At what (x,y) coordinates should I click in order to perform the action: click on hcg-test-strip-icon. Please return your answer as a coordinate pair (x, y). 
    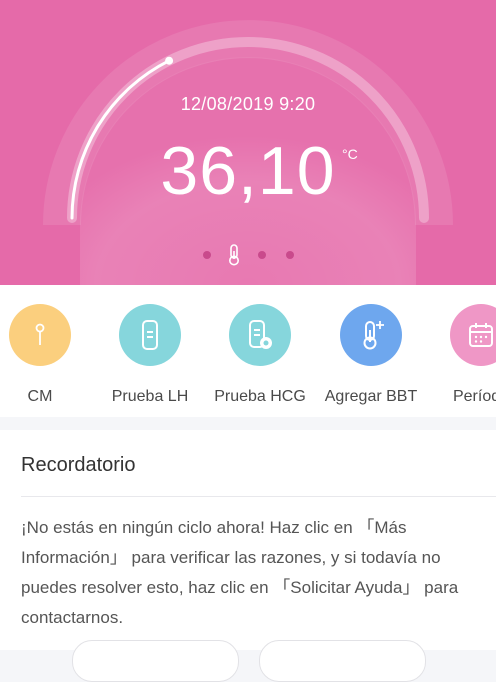
    Looking at the image, I should click on (260, 335).